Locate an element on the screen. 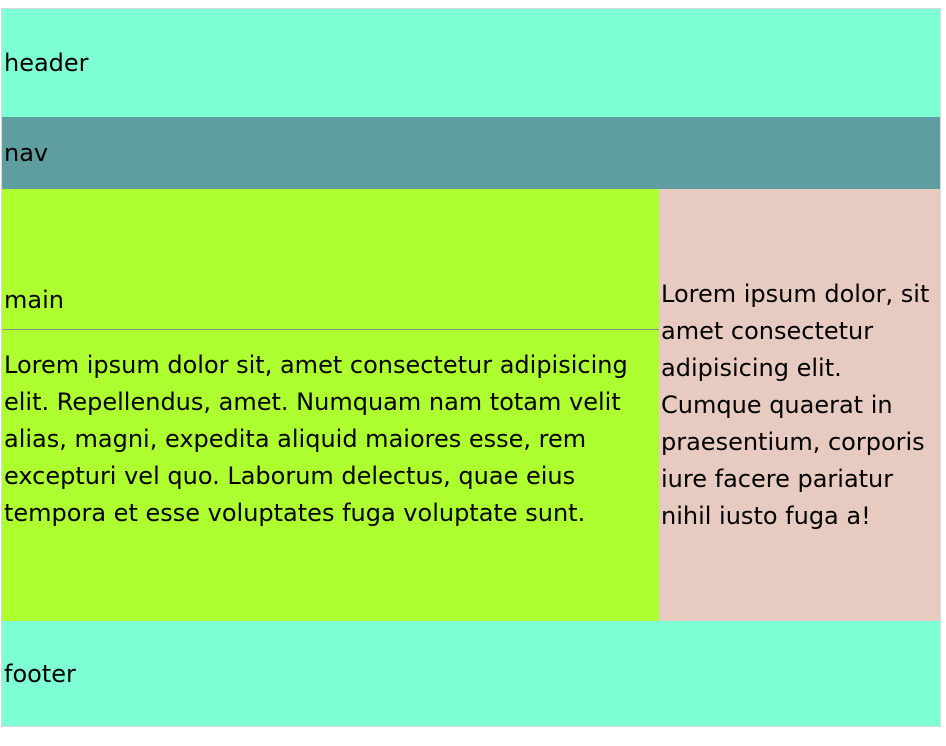 The image size is (946, 746). main-title: main is located at coordinates (34, 300).